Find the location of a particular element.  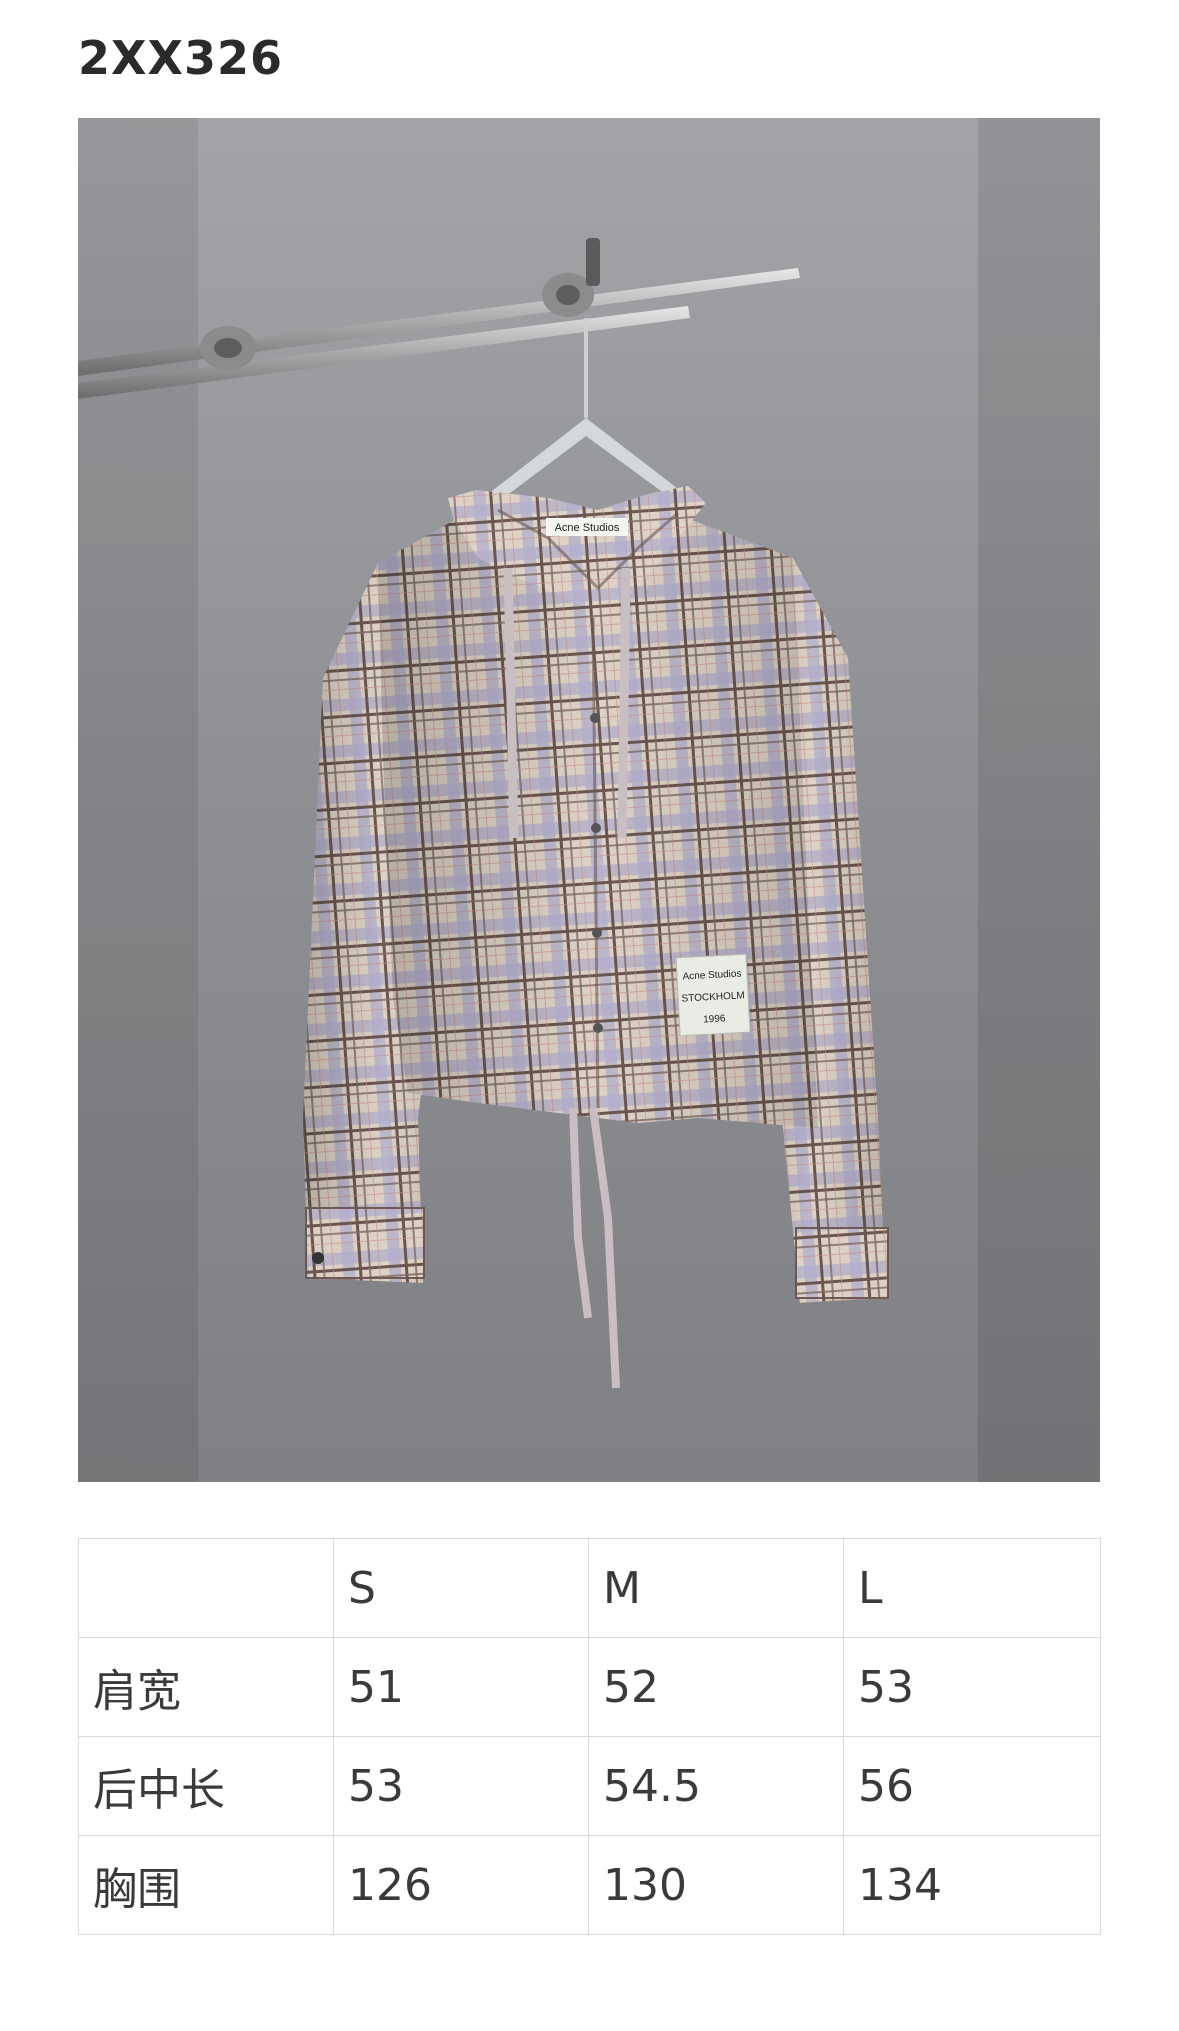

product-code-title: 2XX326 is located at coordinates (180, 58).